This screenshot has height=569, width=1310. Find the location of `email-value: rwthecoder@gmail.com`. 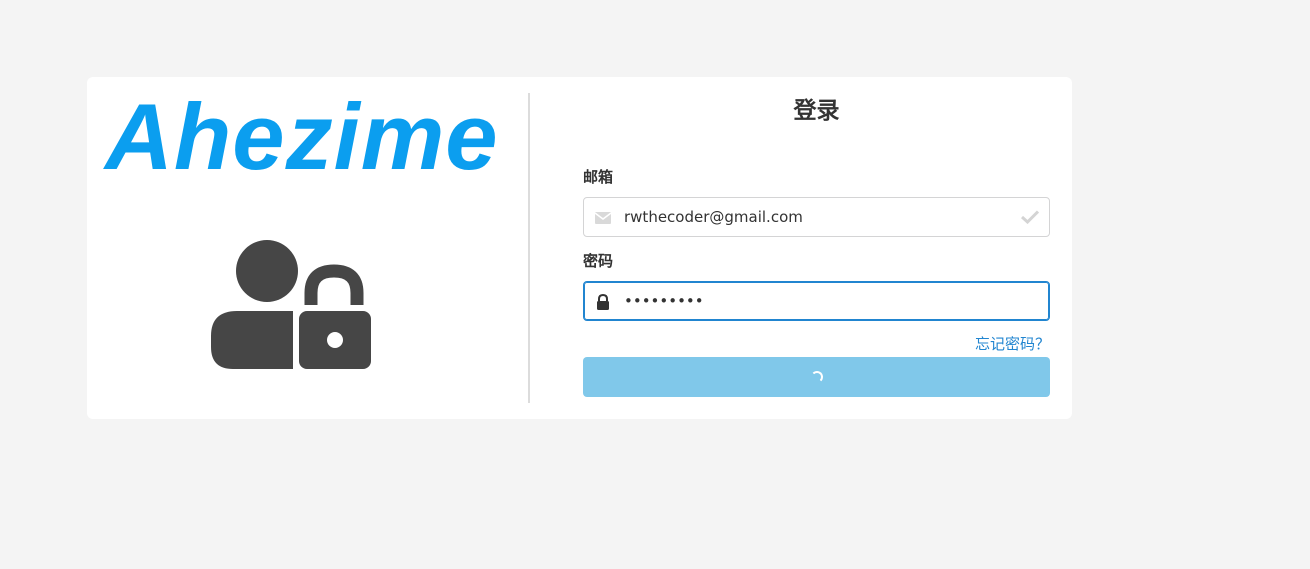

email-value: rwthecoder@gmail.com is located at coordinates (713, 217).